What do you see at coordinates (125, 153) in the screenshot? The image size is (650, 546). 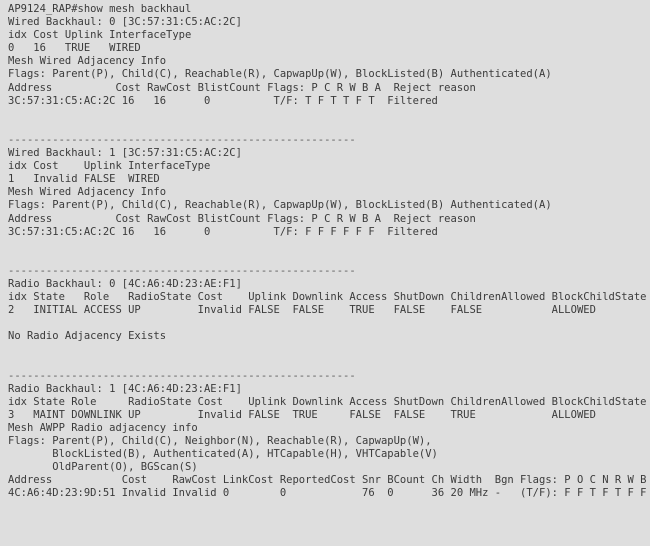 I see `terminal-line: Wired Backhaul: 1 [3C:57:31:C5:AC:2C]` at bounding box center [125, 153].